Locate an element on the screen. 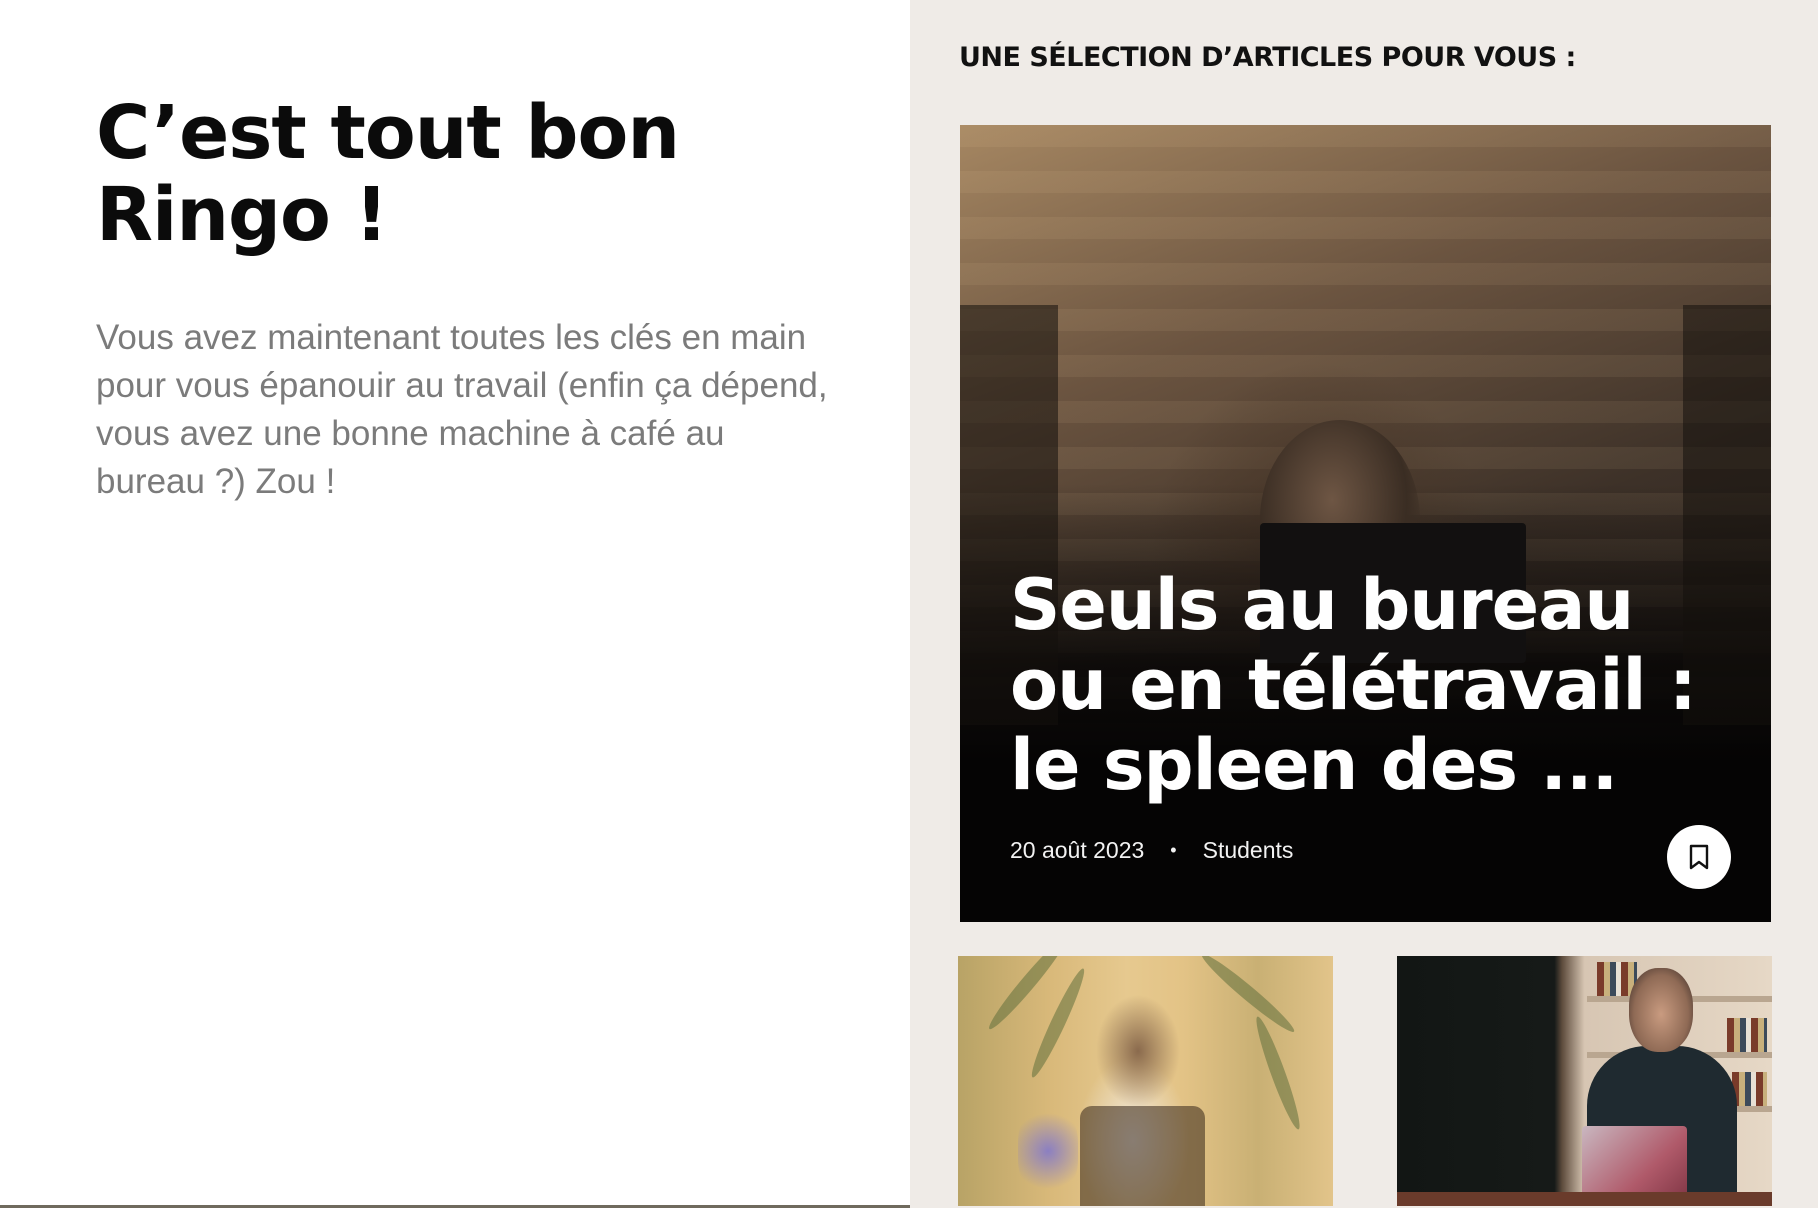 The image size is (1818, 1208). page-title: C’est tout bon Ringo ! is located at coordinates (388, 174).